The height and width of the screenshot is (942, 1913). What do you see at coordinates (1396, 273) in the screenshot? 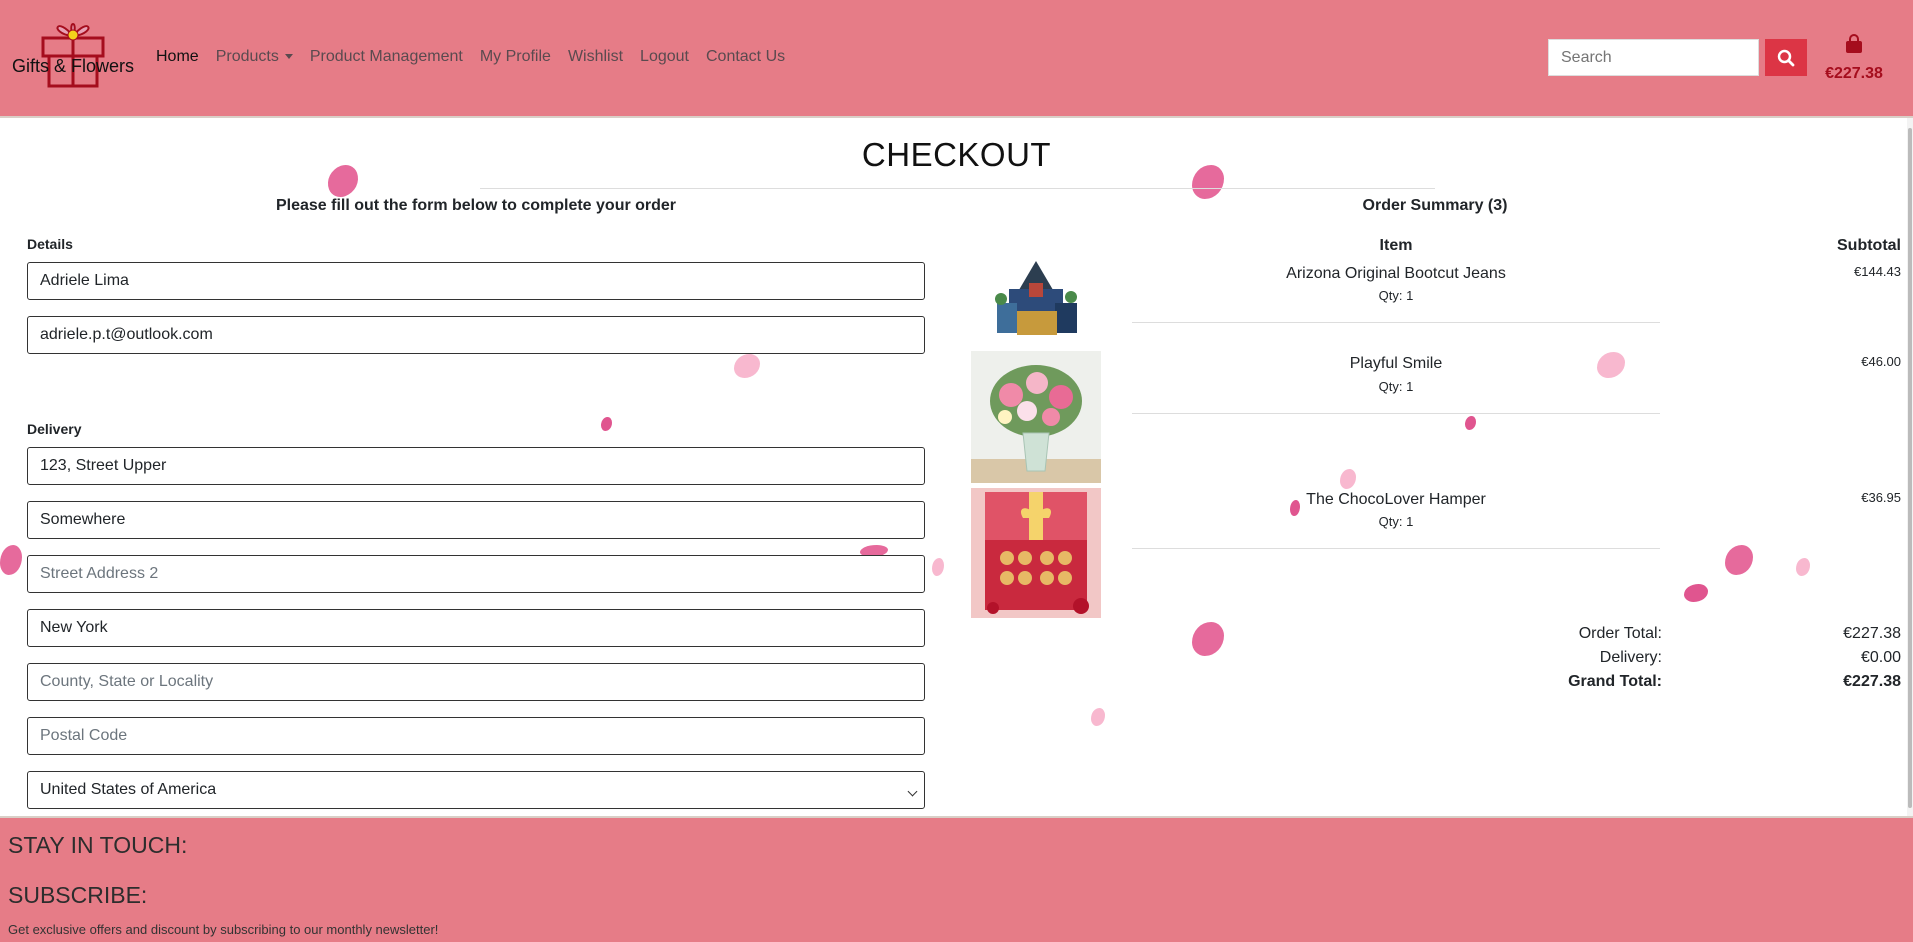
I see `summary-item-name: Arizona Original Bootcut Jeans` at bounding box center [1396, 273].